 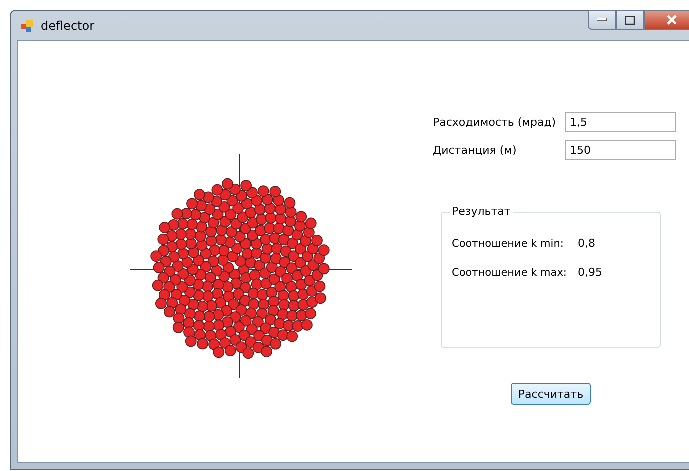 I want to click on close-button, so click(x=666, y=20).